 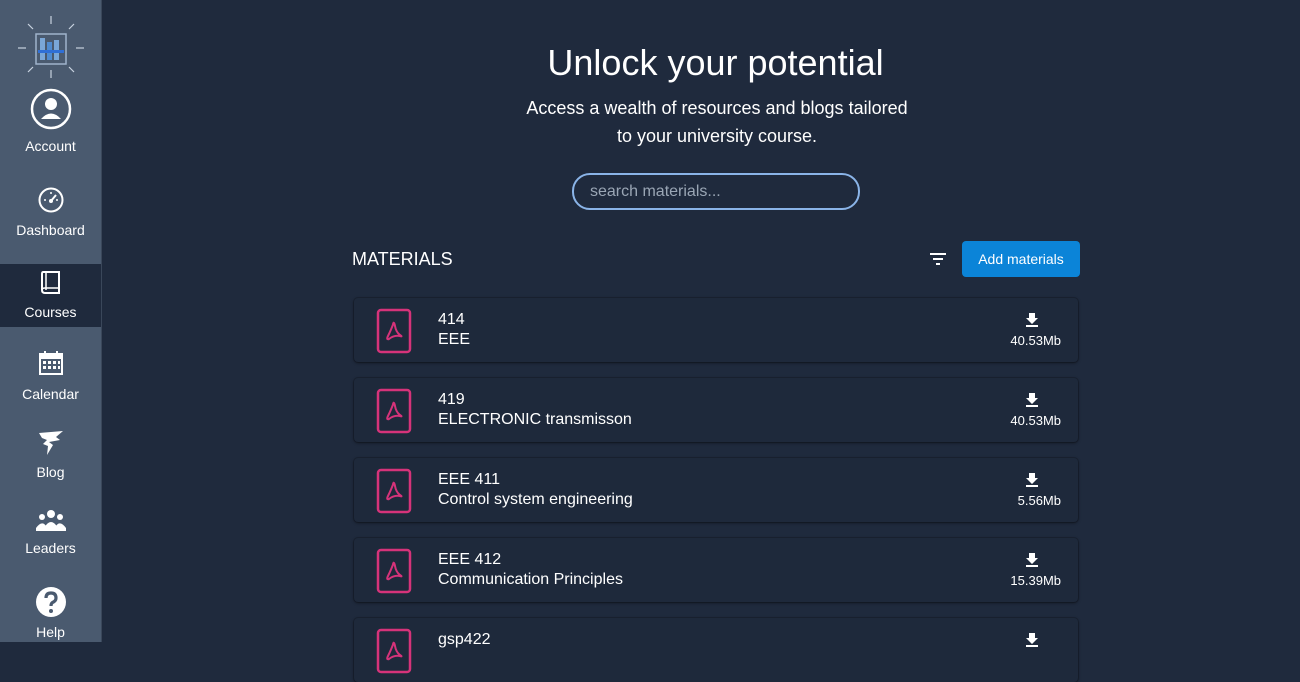 What do you see at coordinates (50, 394) in the screenshot?
I see `sidebar-item-label: Calendar` at bounding box center [50, 394].